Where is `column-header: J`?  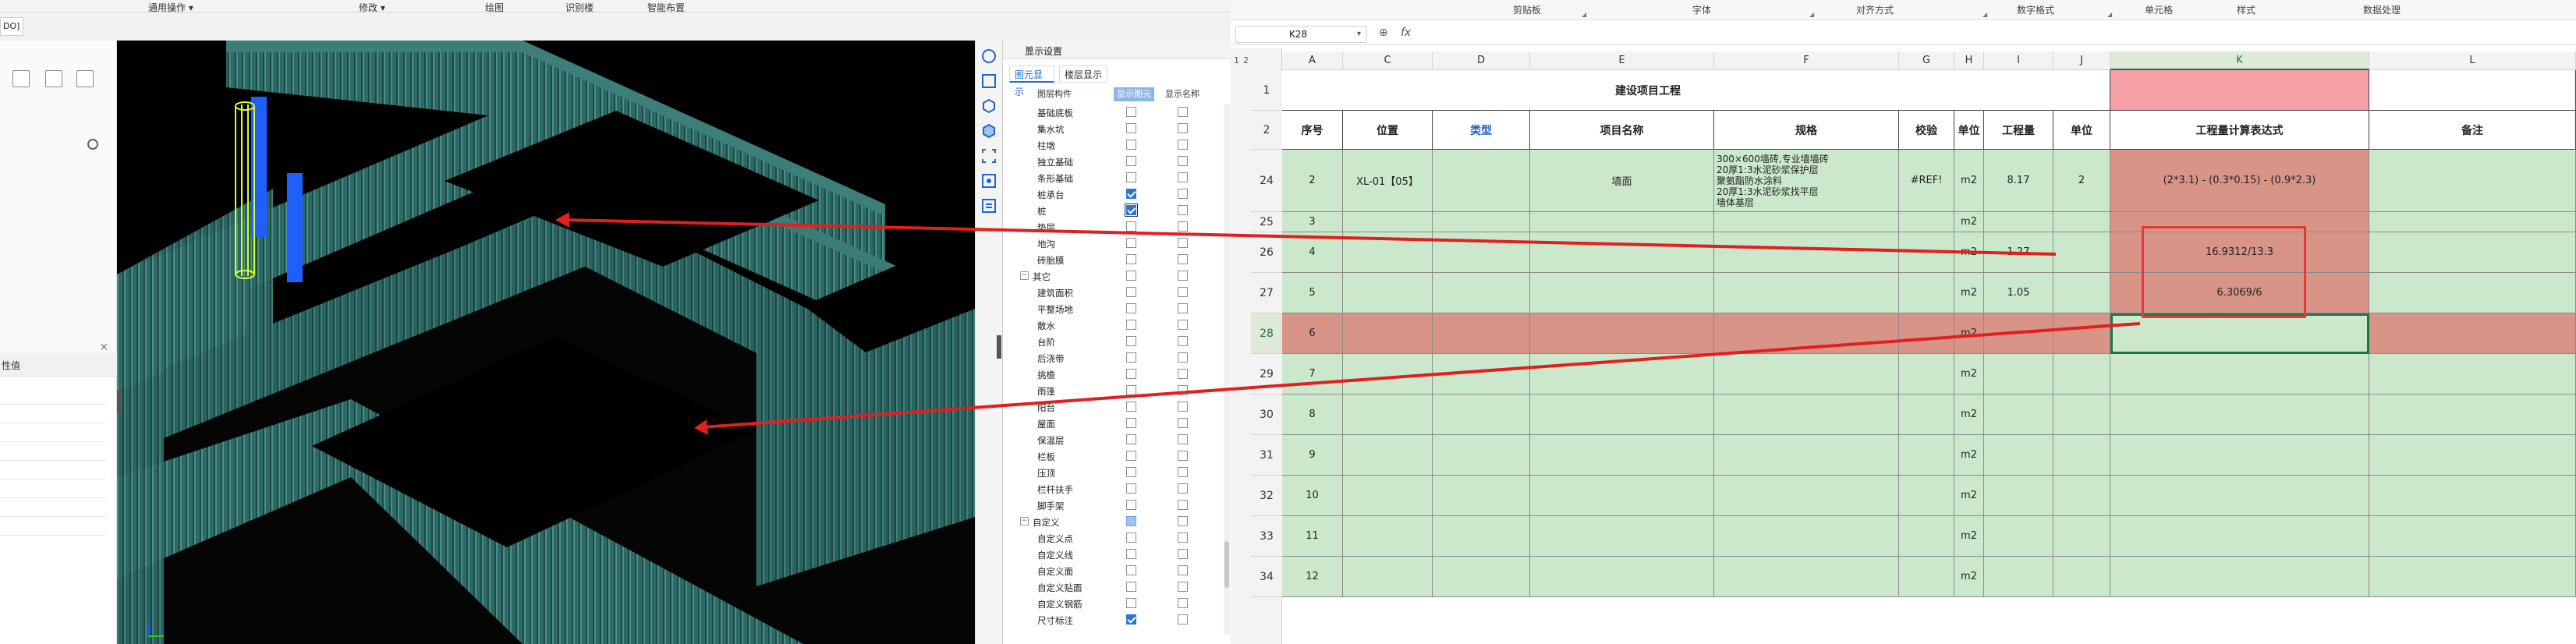
column-header: J is located at coordinates (2081, 60).